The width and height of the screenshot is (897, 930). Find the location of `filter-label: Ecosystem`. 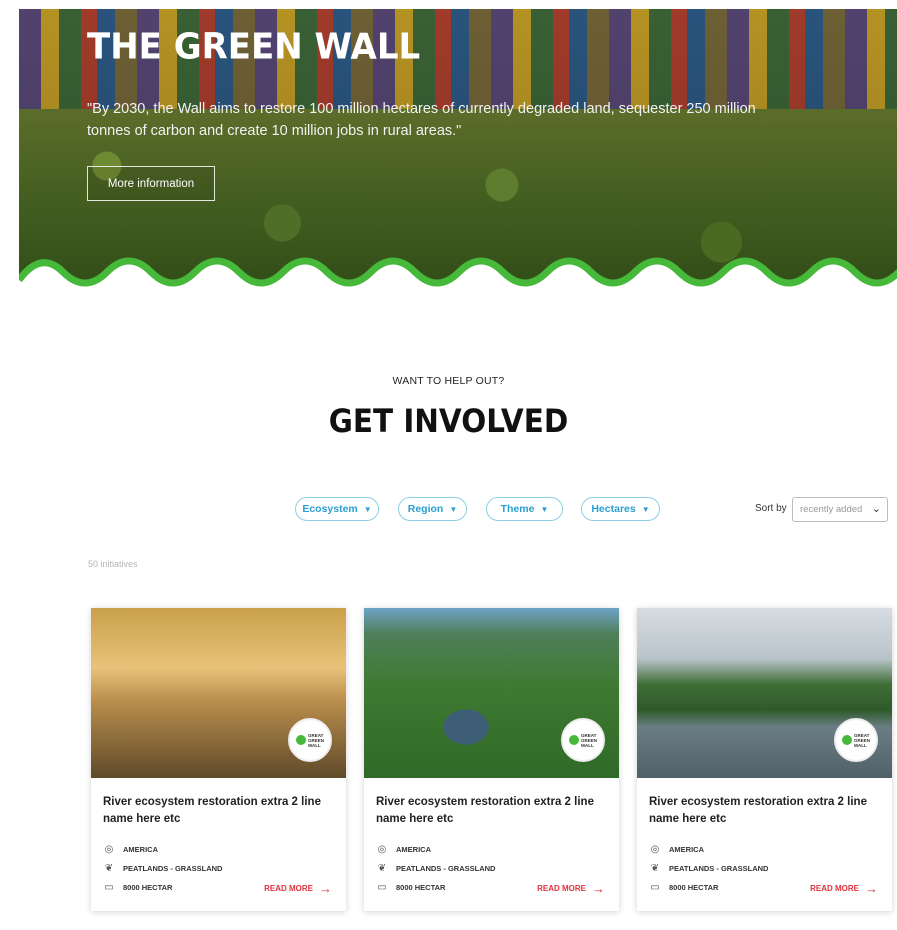

filter-label: Ecosystem is located at coordinates (330, 509).